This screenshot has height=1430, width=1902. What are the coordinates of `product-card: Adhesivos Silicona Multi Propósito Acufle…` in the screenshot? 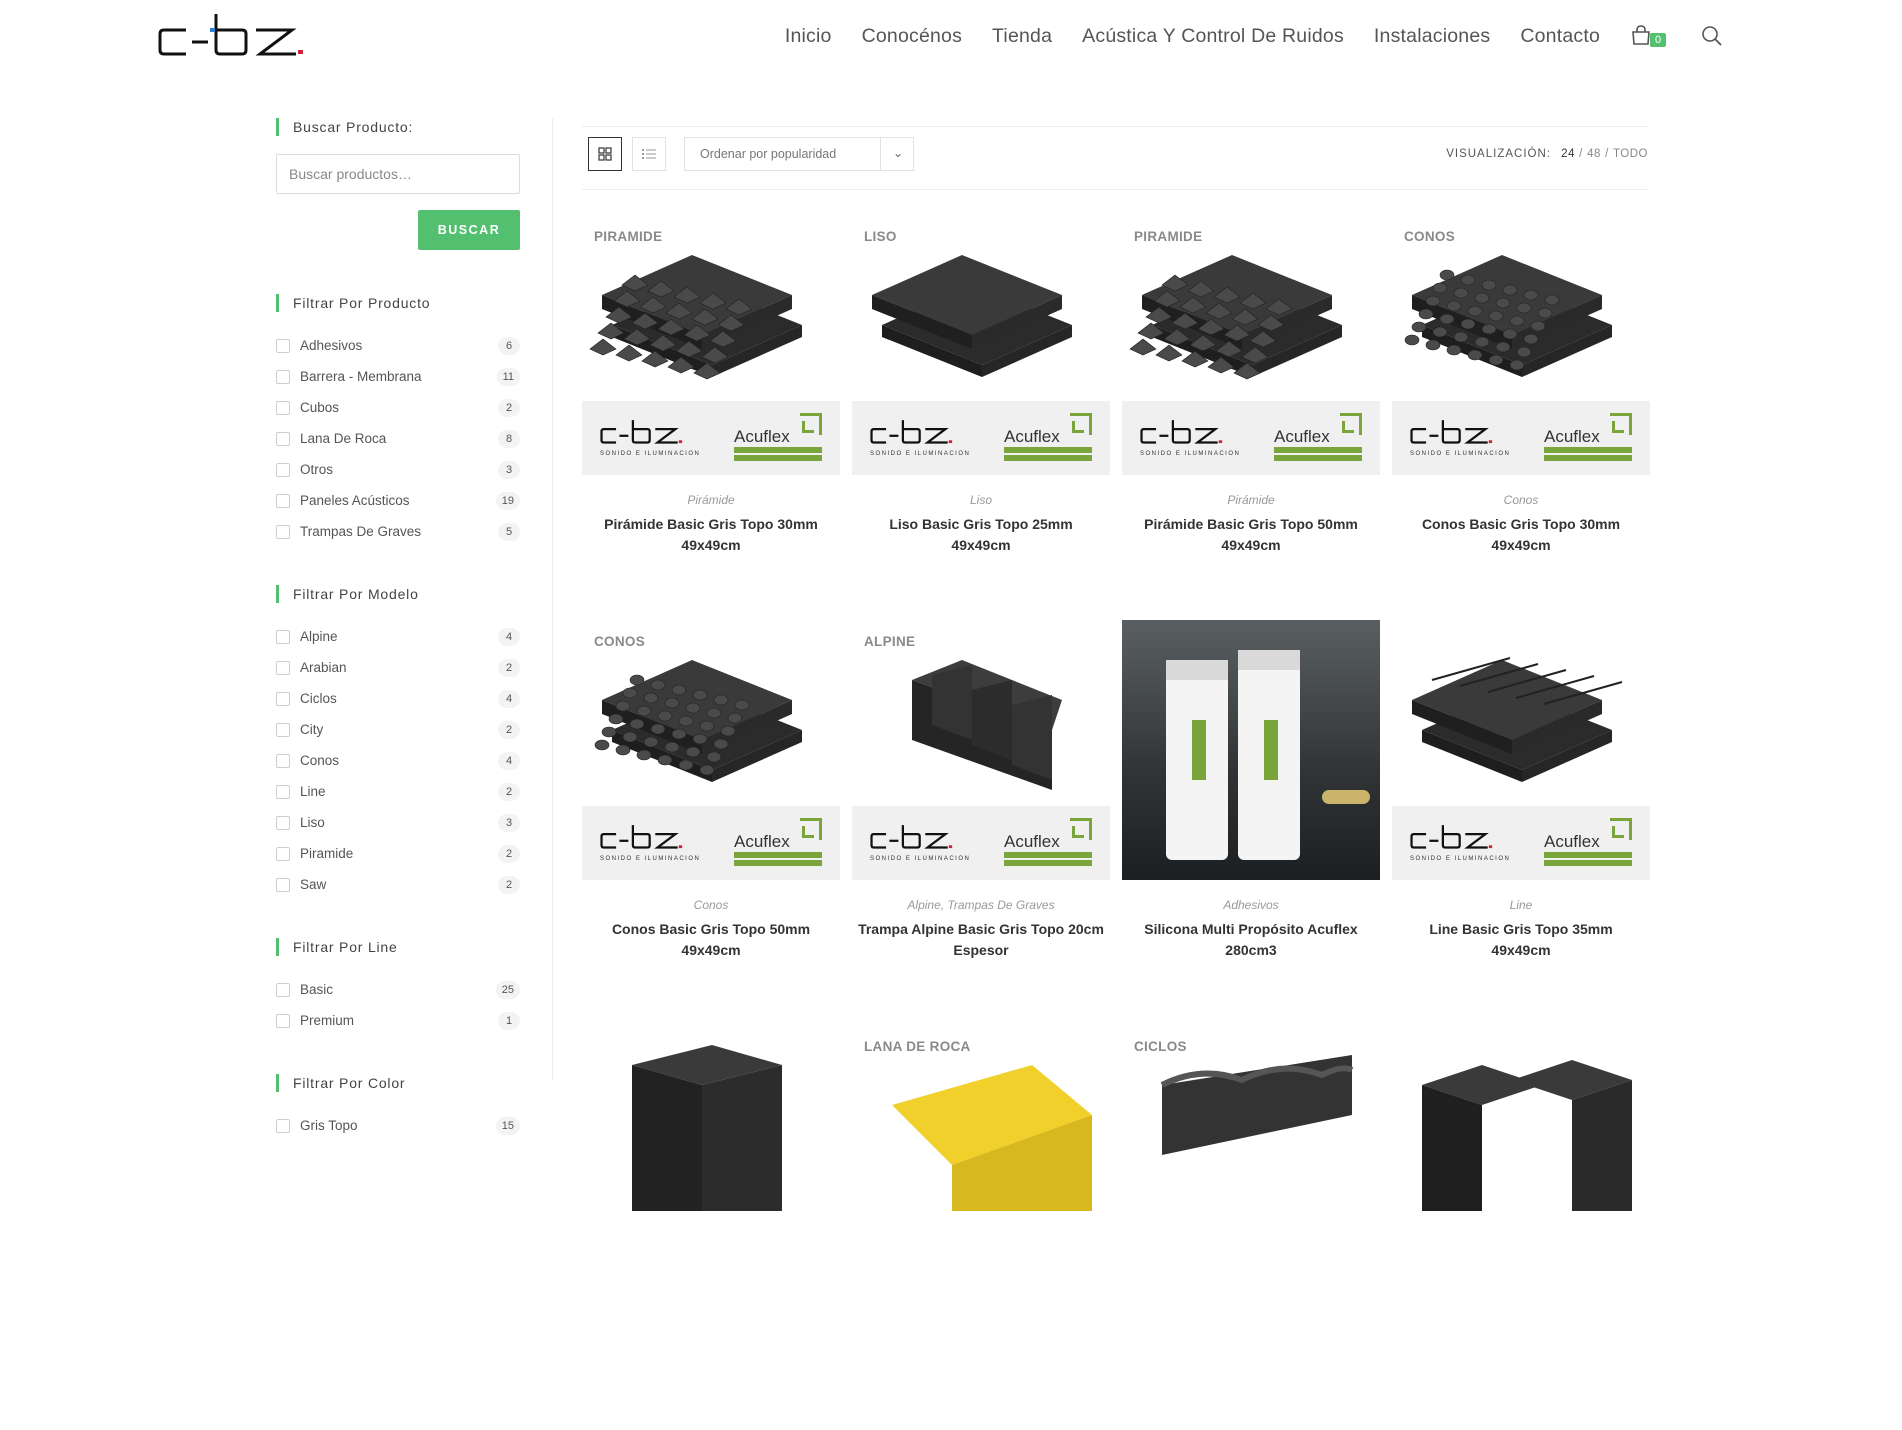 It's located at (1251, 822).